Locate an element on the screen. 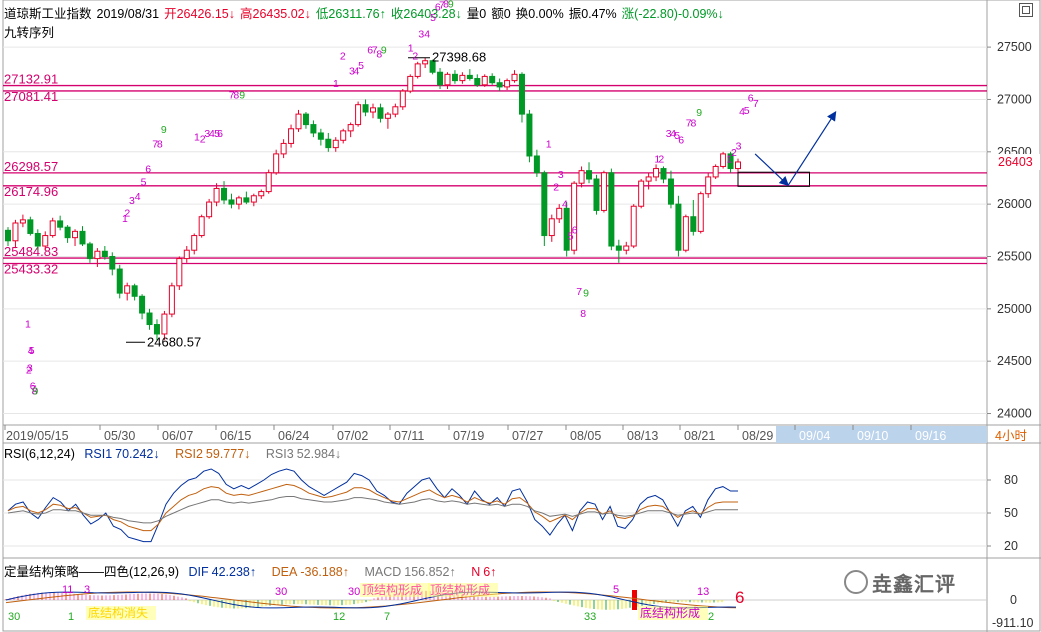 This screenshot has height=632, width=1041. price-tick-label: 24000 is located at coordinates (1014, 414).